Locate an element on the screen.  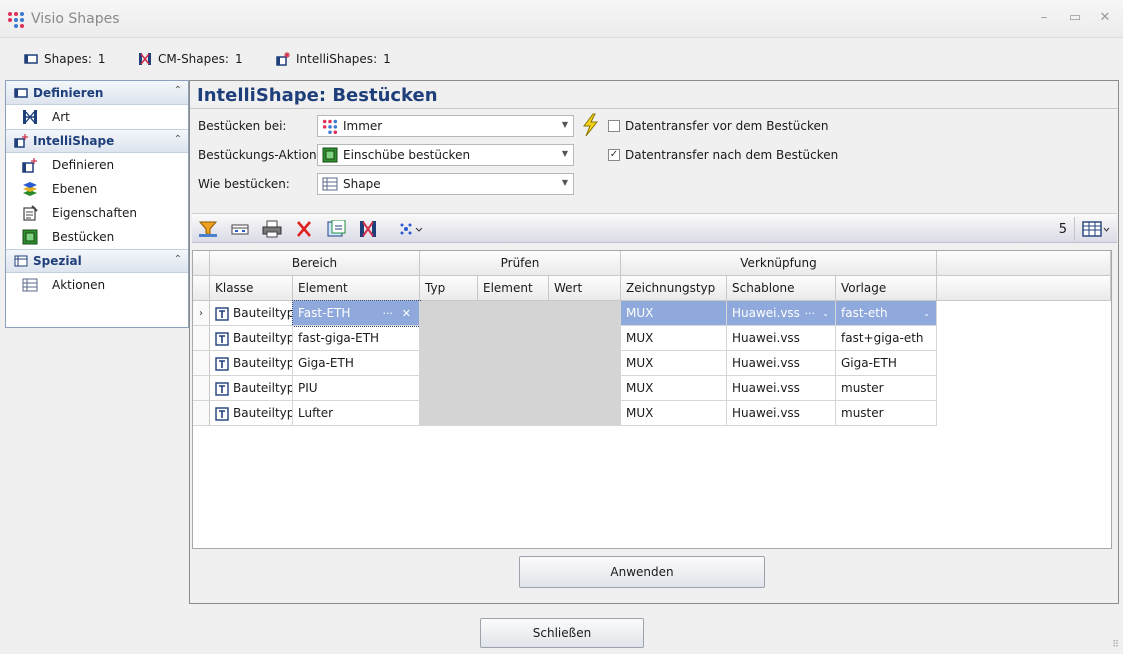
intellishapes-count-value: 1 is located at coordinates (387, 59).